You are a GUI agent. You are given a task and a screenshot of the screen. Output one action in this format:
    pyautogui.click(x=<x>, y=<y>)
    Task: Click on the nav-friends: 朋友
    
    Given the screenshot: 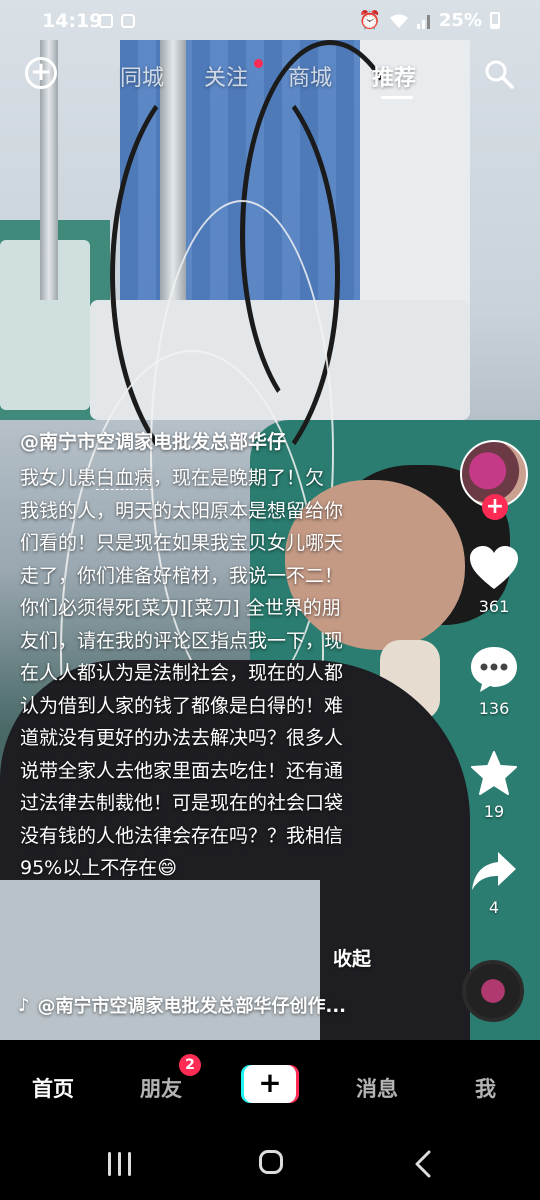 What is the action you would take?
    pyautogui.click(x=161, y=1088)
    